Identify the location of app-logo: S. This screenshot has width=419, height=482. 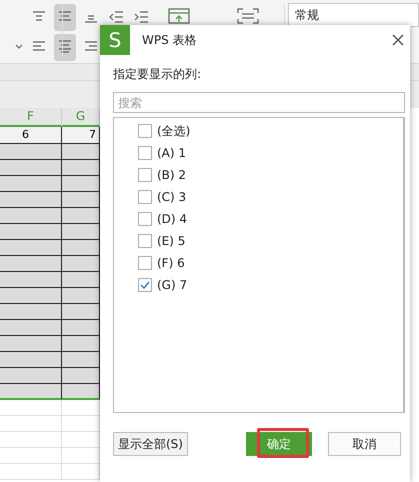
(115, 40).